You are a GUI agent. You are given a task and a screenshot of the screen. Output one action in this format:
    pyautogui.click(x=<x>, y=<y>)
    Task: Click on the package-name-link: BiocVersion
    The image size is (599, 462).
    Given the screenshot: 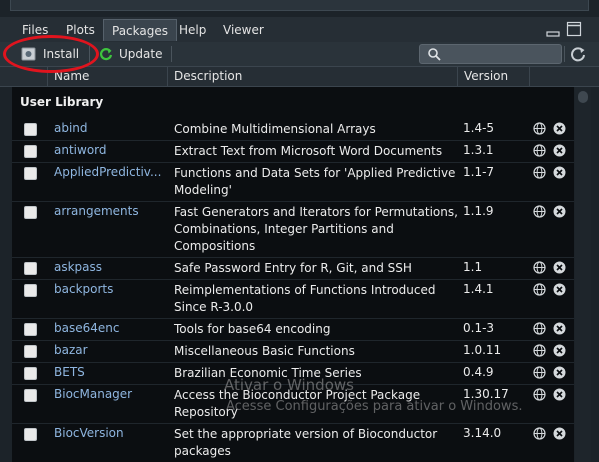 What is the action you would take?
    pyautogui.click(x=110, y=433)
    